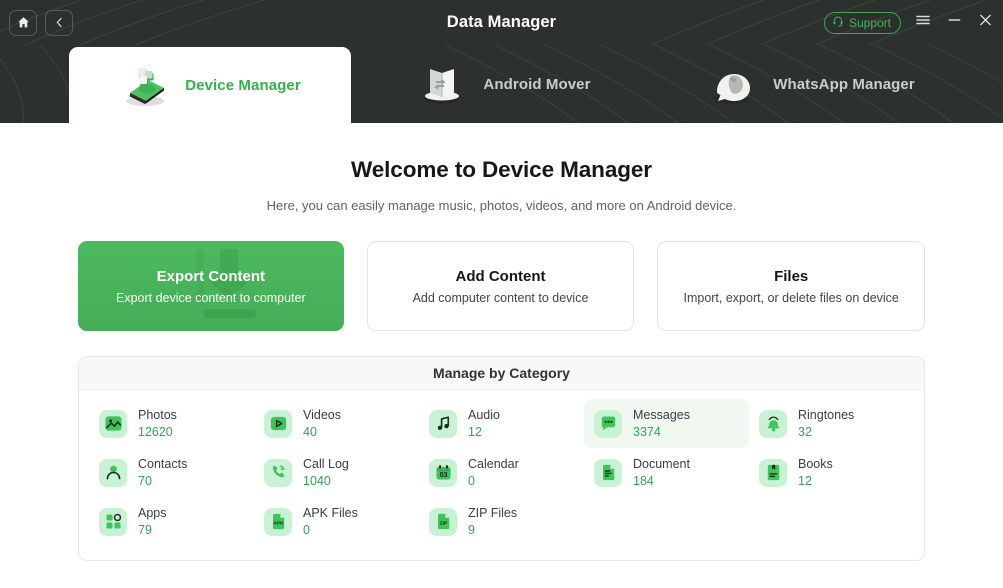 The width and height of the screenshot is (1003, 588). I want to click on category-count: 79, so click(145, 530).